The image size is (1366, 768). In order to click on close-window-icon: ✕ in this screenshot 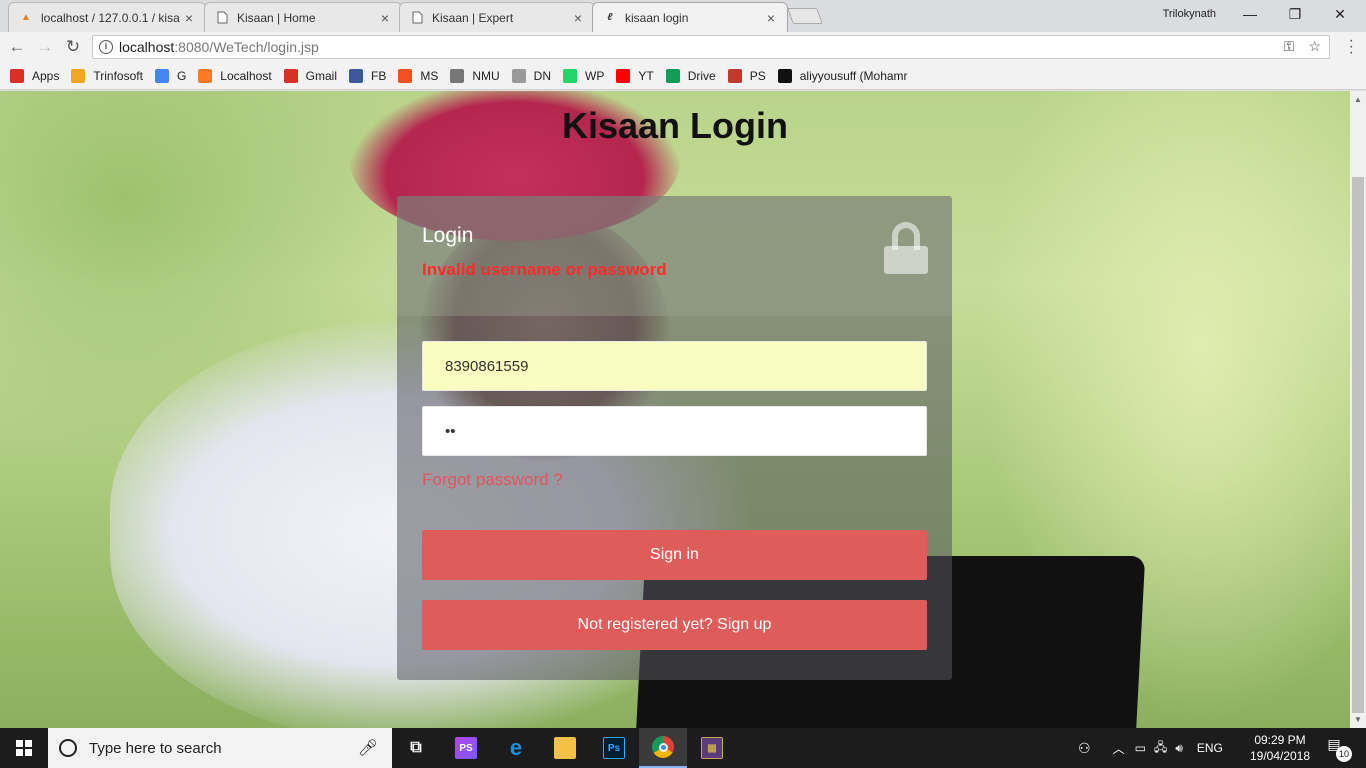, I will do `click(1340, 15)`.